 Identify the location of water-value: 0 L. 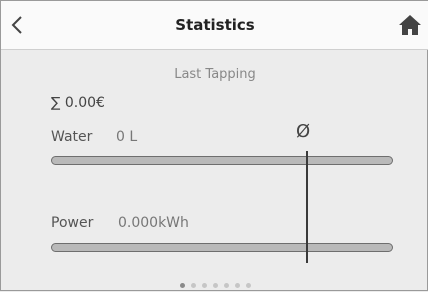
(127, 137).